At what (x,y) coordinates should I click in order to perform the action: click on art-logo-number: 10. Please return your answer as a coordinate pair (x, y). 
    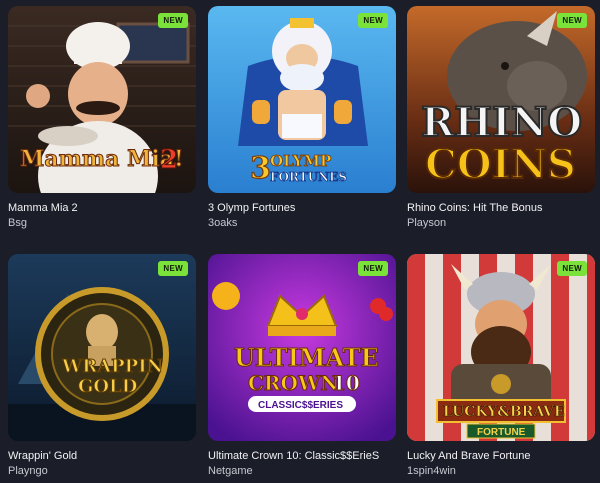
    Looking at the image, I should click on (346, 383).